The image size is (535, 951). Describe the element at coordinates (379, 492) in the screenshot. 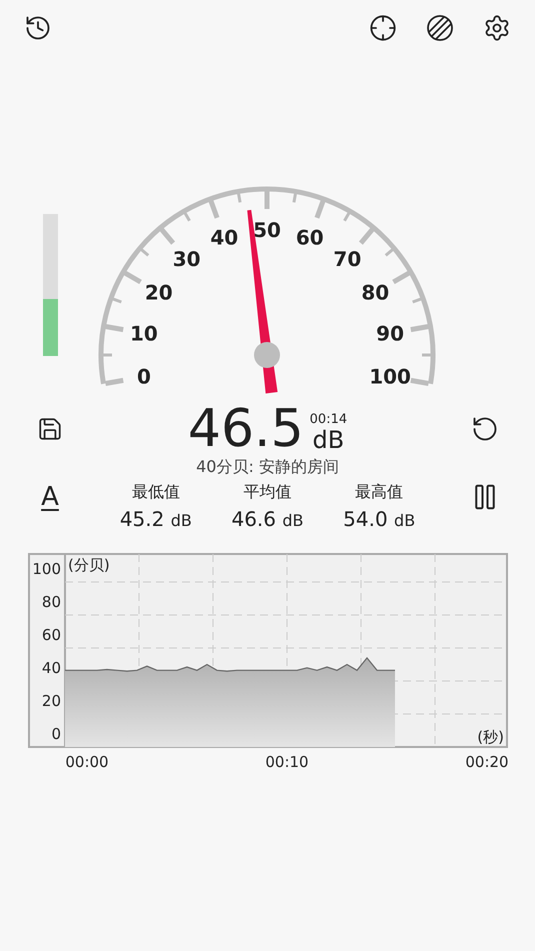

I see `stat-label: 最高值` at that location.